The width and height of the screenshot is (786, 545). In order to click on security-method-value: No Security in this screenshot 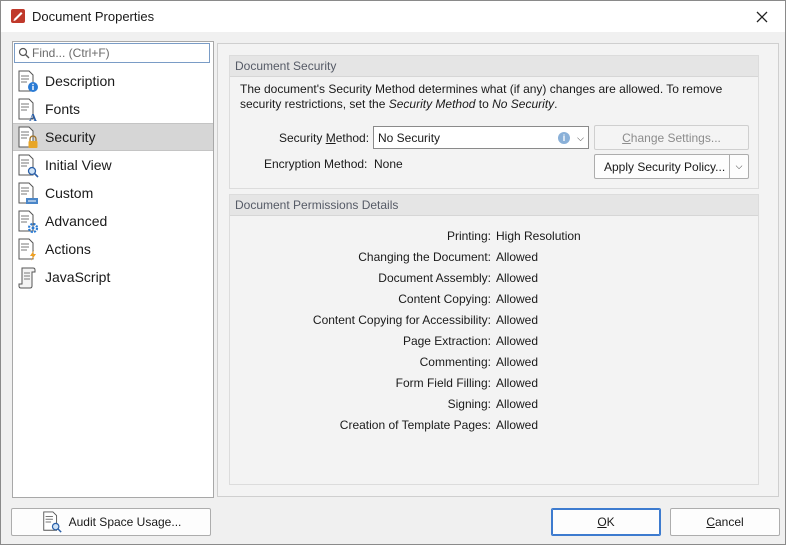, I will do `click(409, 138)`.